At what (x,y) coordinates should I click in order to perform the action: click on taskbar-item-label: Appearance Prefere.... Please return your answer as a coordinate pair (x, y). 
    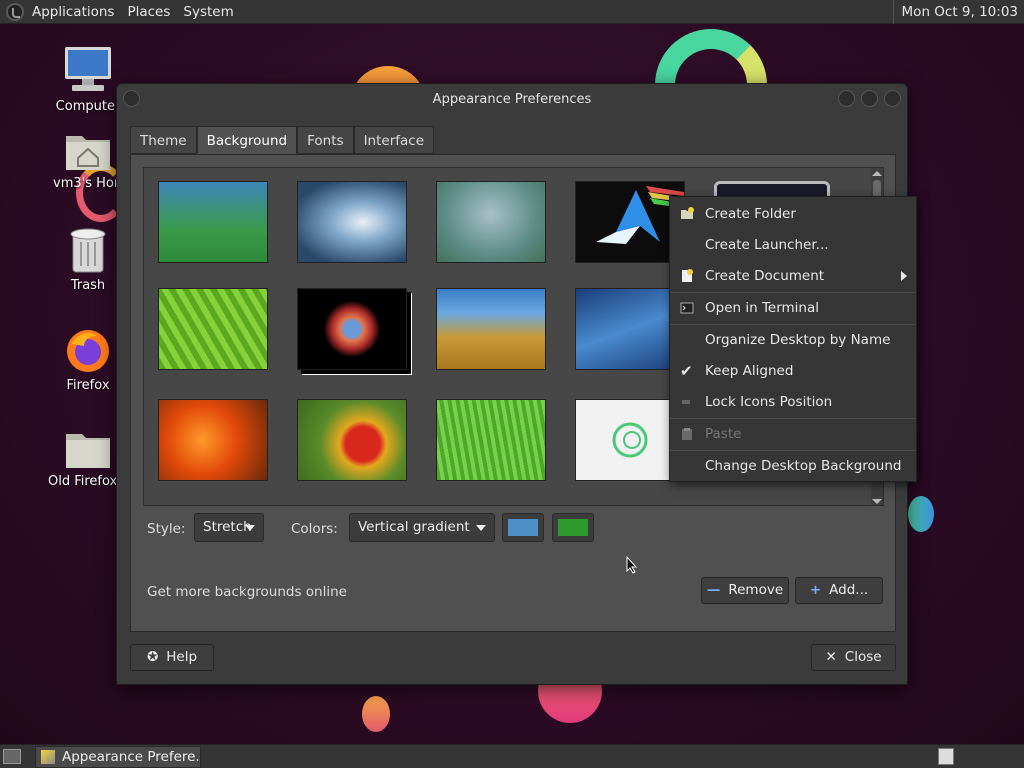
    Looking at the image, I should click on (131, 757).